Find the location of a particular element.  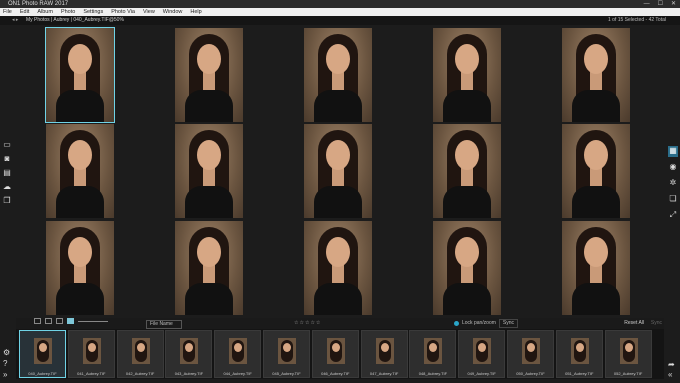

filmstrip-item: 045_Aubrey.TIF is located at coordinates (286, 354).